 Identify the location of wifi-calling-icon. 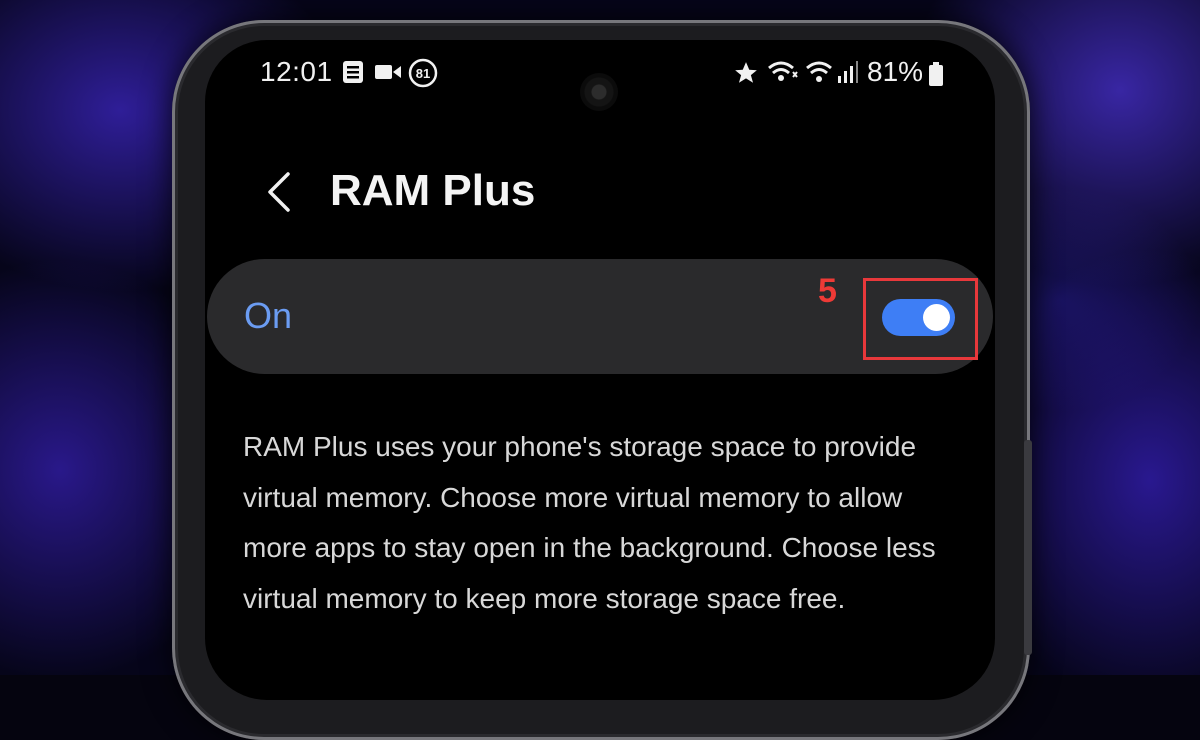
(783, 74).